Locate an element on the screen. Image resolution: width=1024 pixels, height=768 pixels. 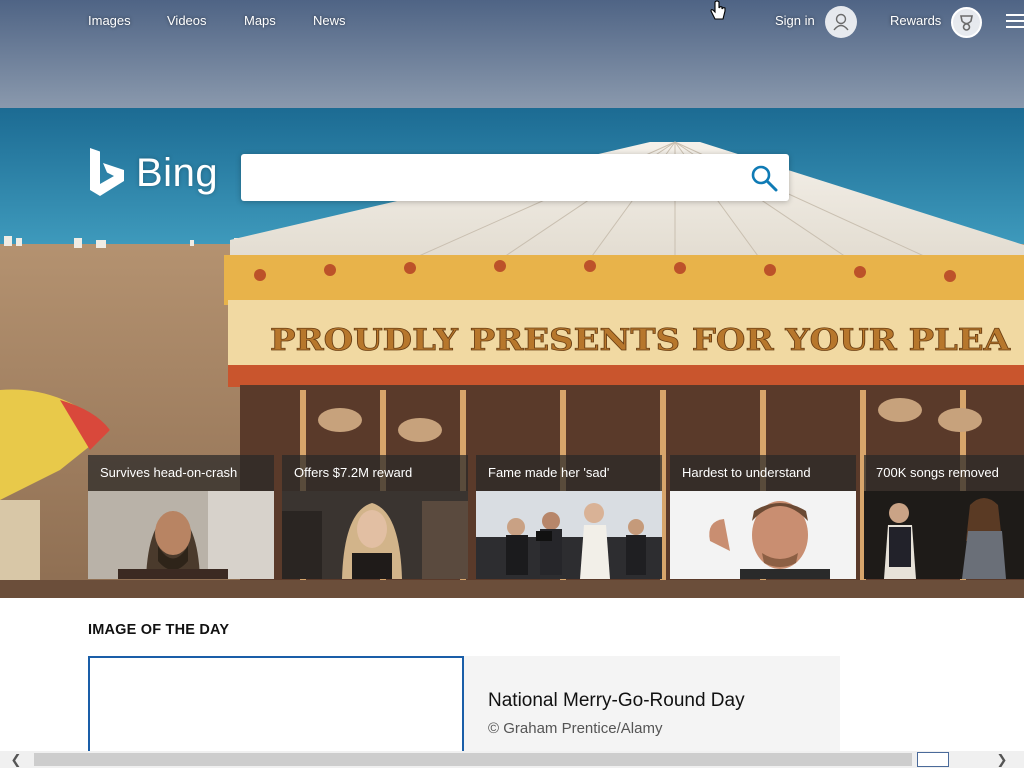
news-card: Offers $7.2M reward is located at coordinates (375, 517).